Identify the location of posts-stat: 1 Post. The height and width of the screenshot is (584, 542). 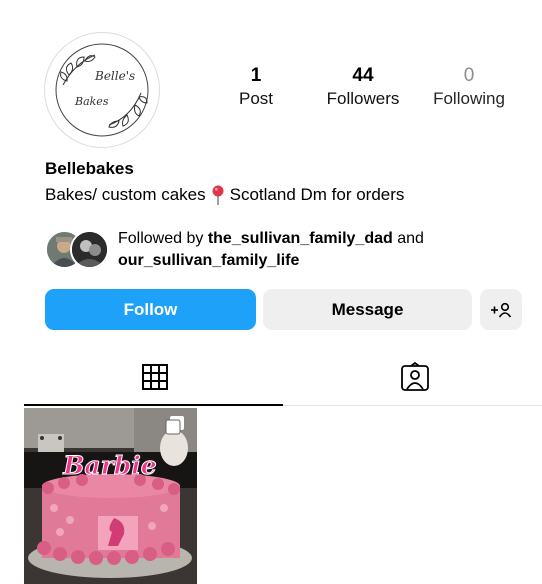
(256, 87).